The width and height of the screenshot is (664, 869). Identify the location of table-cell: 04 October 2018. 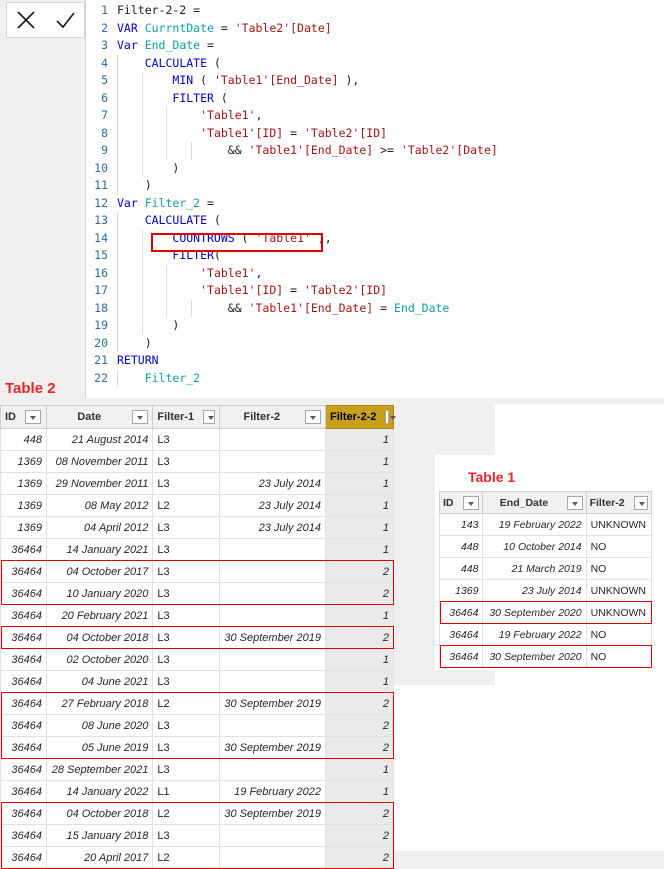
(99, 637).